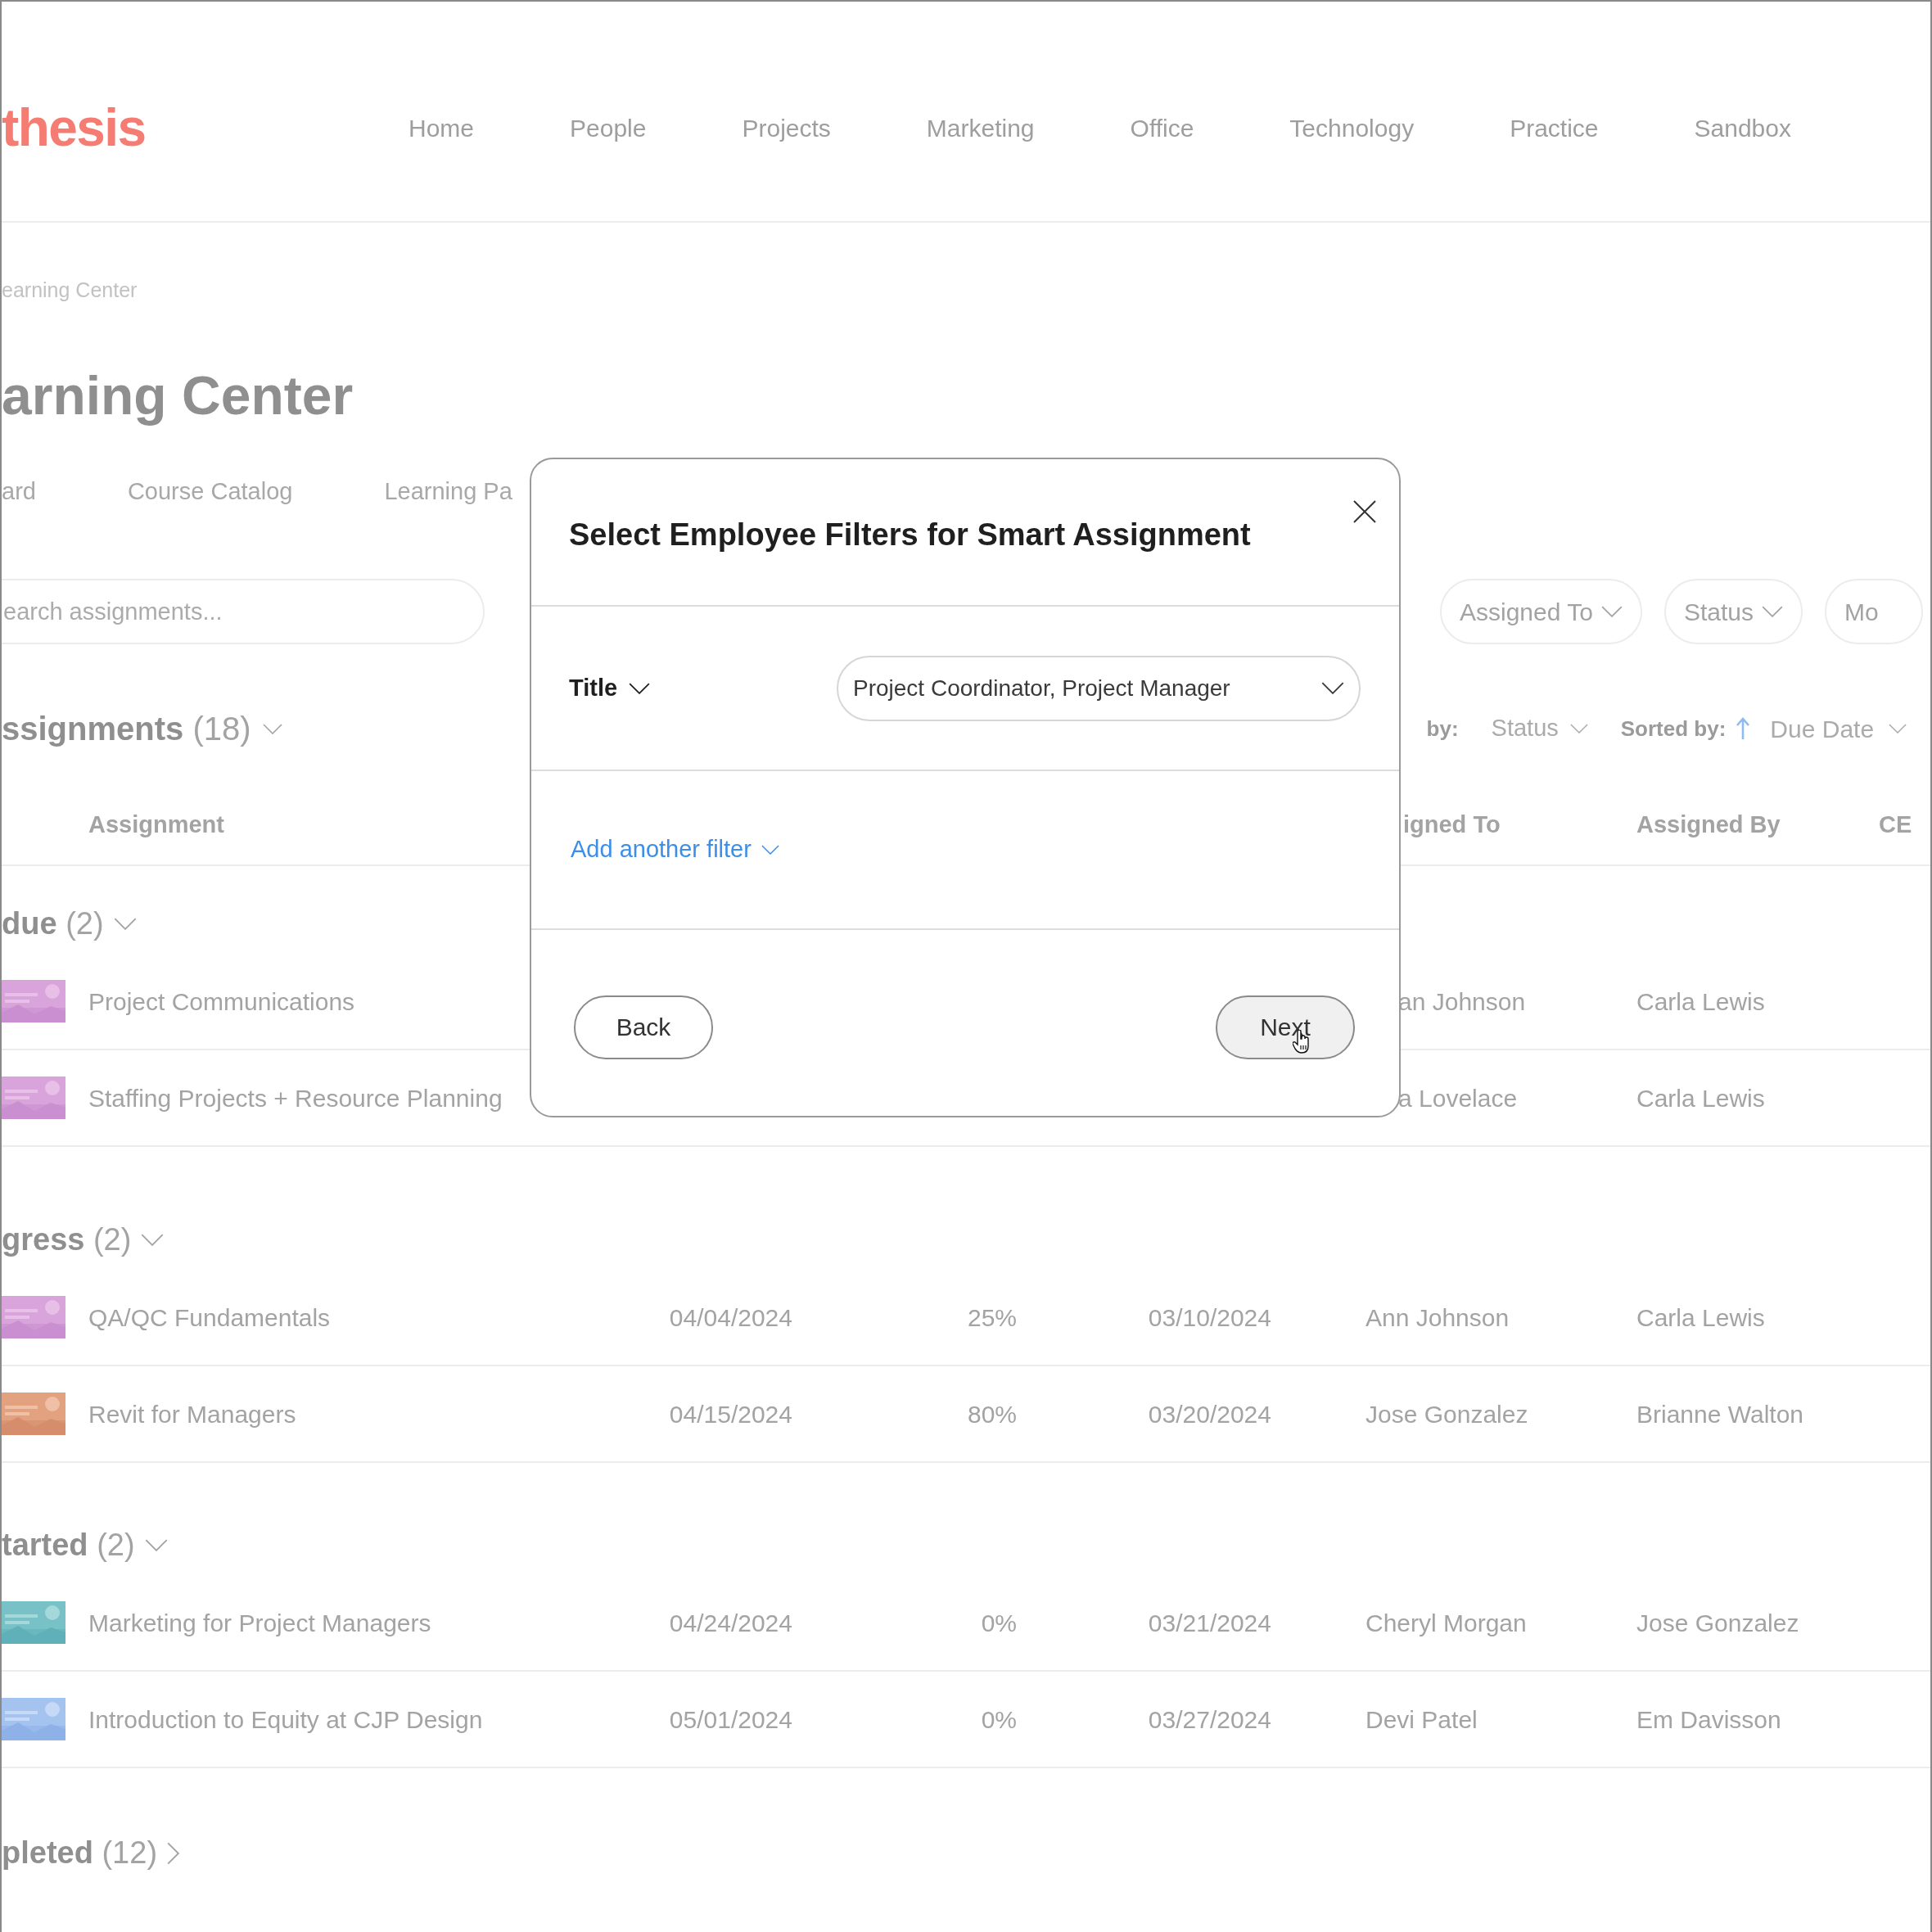 This screenshot has height=1932, width=1932. I want to click on tab: Learning Pa, so click(448, 492).